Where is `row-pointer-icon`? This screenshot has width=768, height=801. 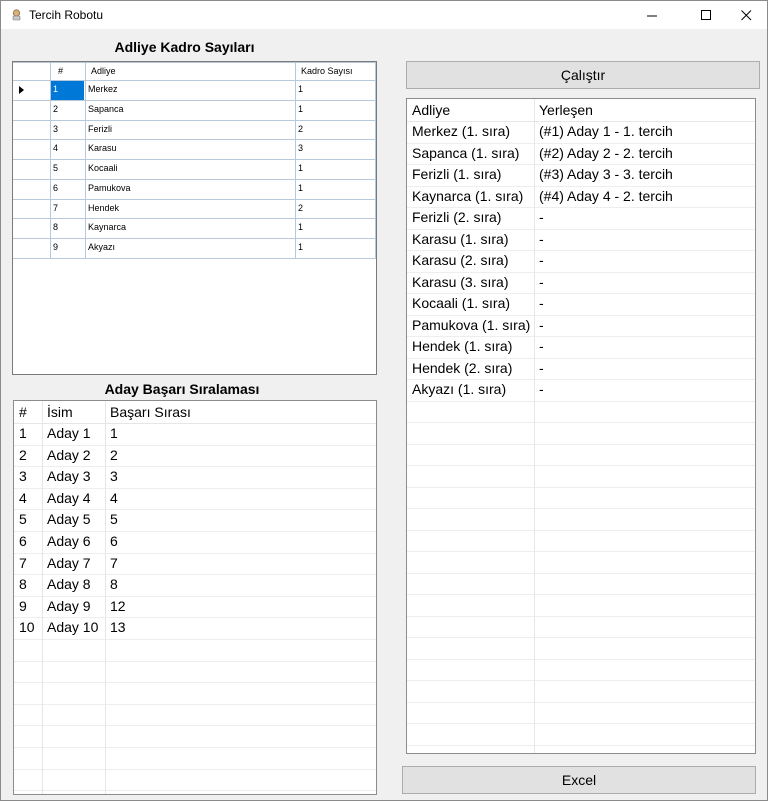
row-pointer-icon is located at coordinates (21, 90).